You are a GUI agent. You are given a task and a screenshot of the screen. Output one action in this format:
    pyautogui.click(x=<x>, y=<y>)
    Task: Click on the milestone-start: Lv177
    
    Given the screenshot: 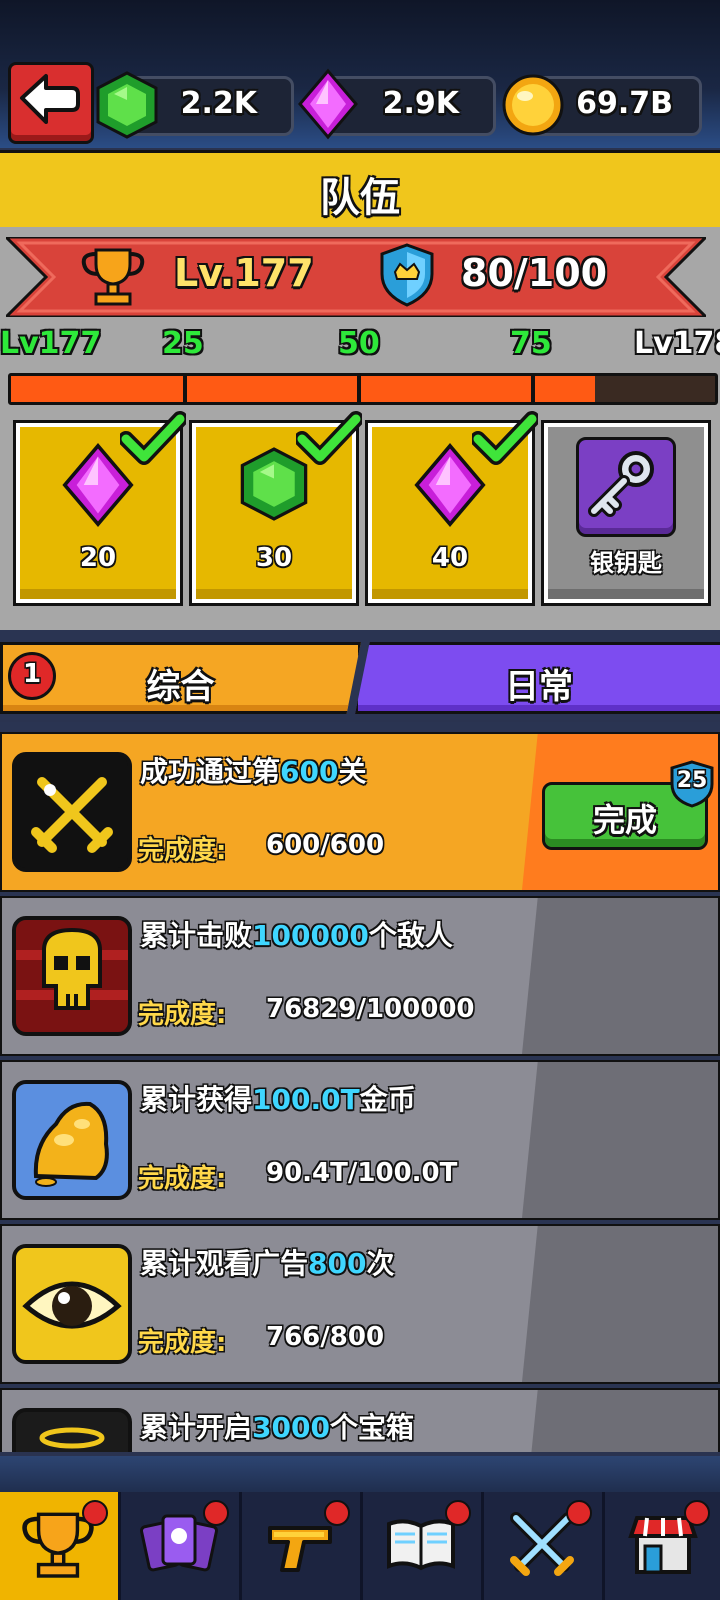 What is the action you would take?
    pyautogui.click(x=51, y=343)
    